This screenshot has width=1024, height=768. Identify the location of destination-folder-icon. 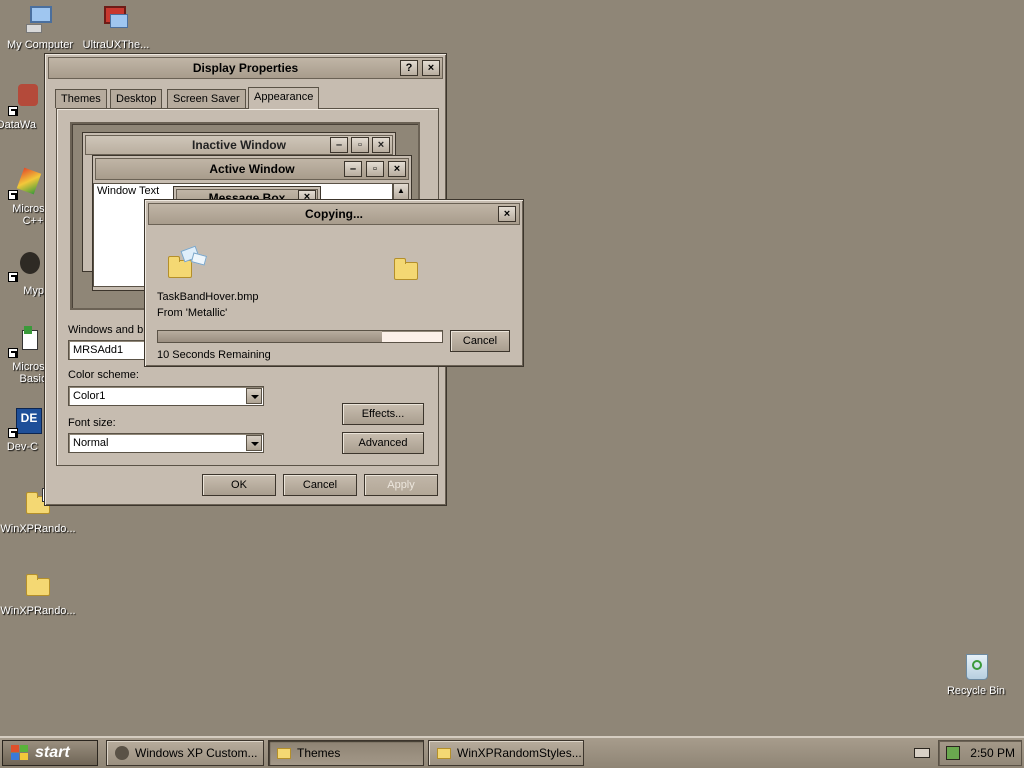
(406, 268).